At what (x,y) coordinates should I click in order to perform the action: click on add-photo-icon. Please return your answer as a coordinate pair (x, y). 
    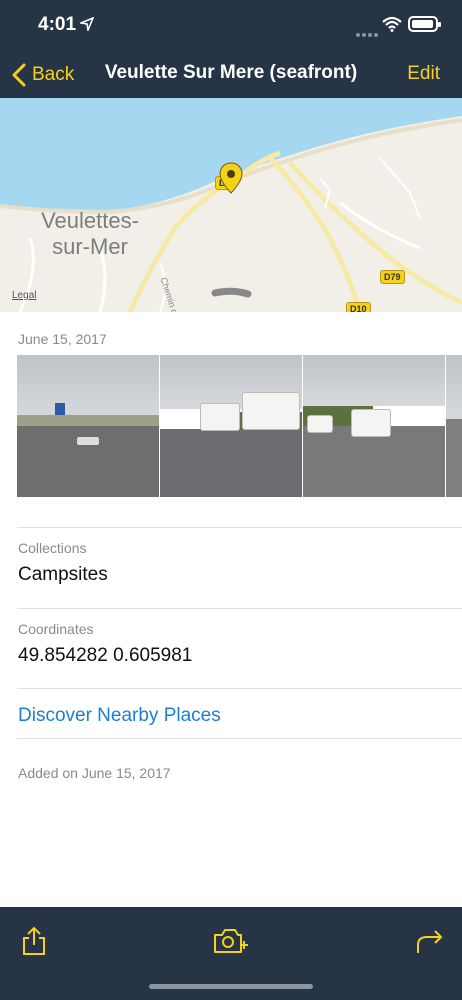
    Looking at the image, I should click on (231, 941).